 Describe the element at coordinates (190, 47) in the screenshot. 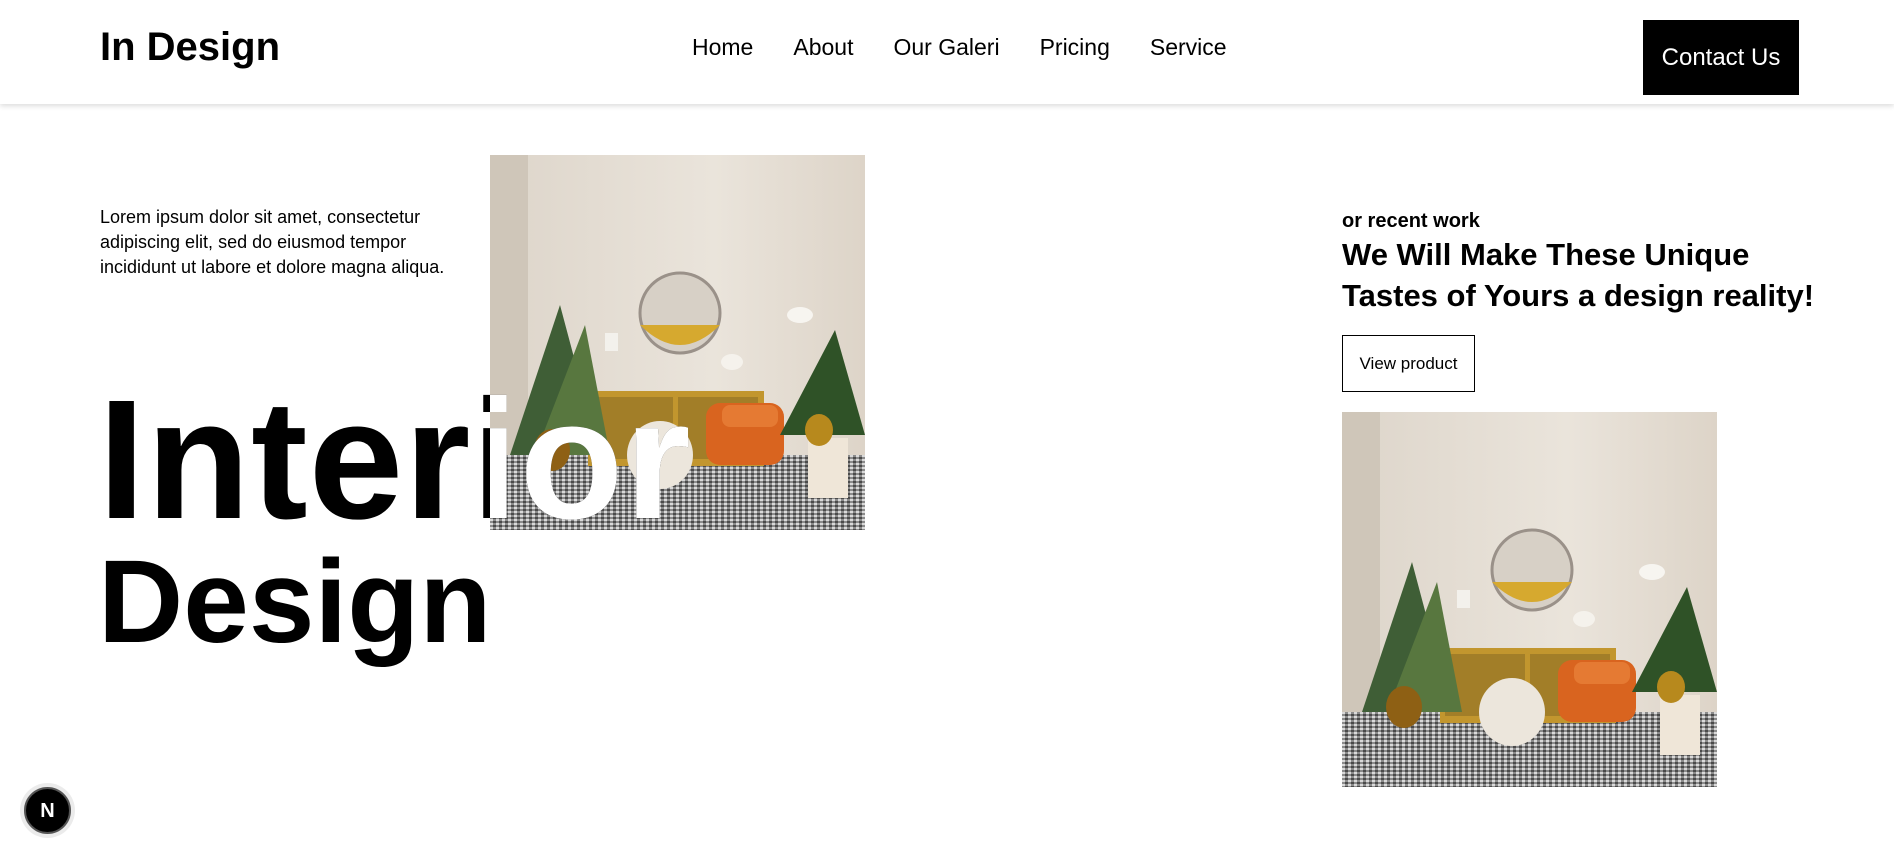

I see `site-logo: In Design` at that location.